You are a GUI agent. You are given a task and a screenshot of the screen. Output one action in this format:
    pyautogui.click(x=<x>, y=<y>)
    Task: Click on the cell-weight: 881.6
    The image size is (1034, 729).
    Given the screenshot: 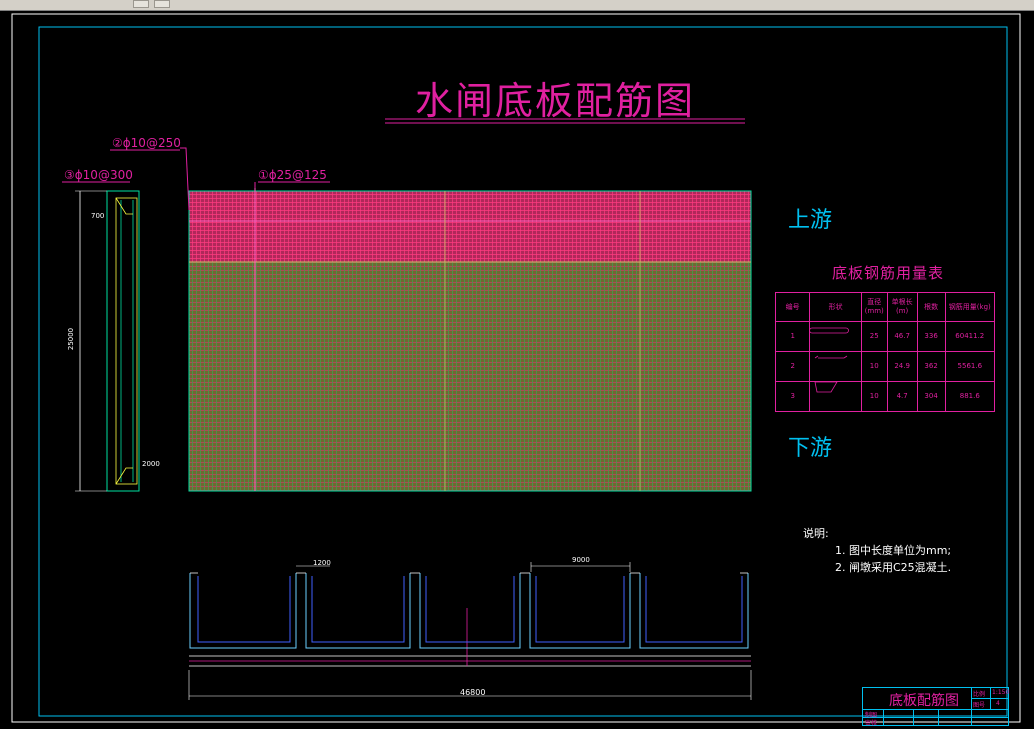 What is the action you would take?
    pyautogui.click(x=970, y=396)
    